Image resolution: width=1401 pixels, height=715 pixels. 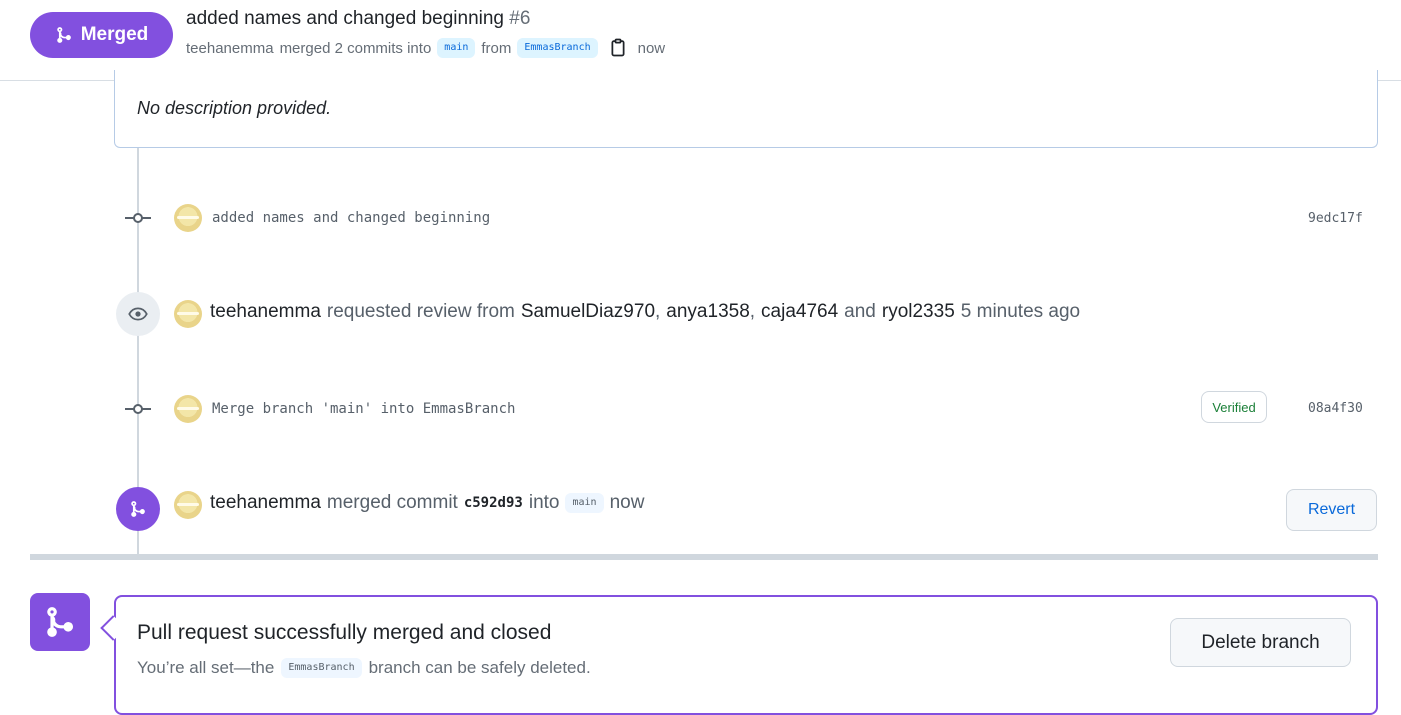 What do you see at coordinates (321, 668) in the screenshot?
I see `branch-tag: EmmasBranch` at bounding box center [321, 668].